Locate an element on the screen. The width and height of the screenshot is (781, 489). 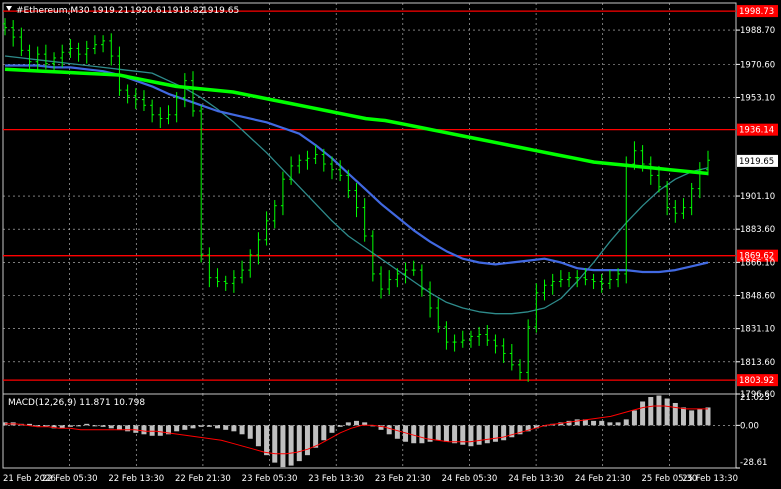
time-tick-label: 23 Feb 21:30 is located at coordinates (403, 479).